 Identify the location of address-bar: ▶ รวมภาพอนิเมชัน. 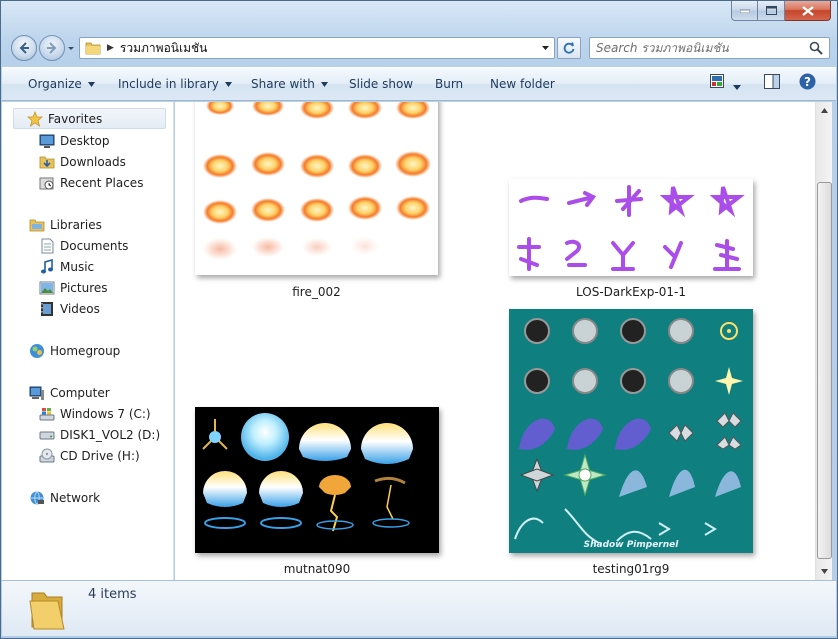
(317, 48).